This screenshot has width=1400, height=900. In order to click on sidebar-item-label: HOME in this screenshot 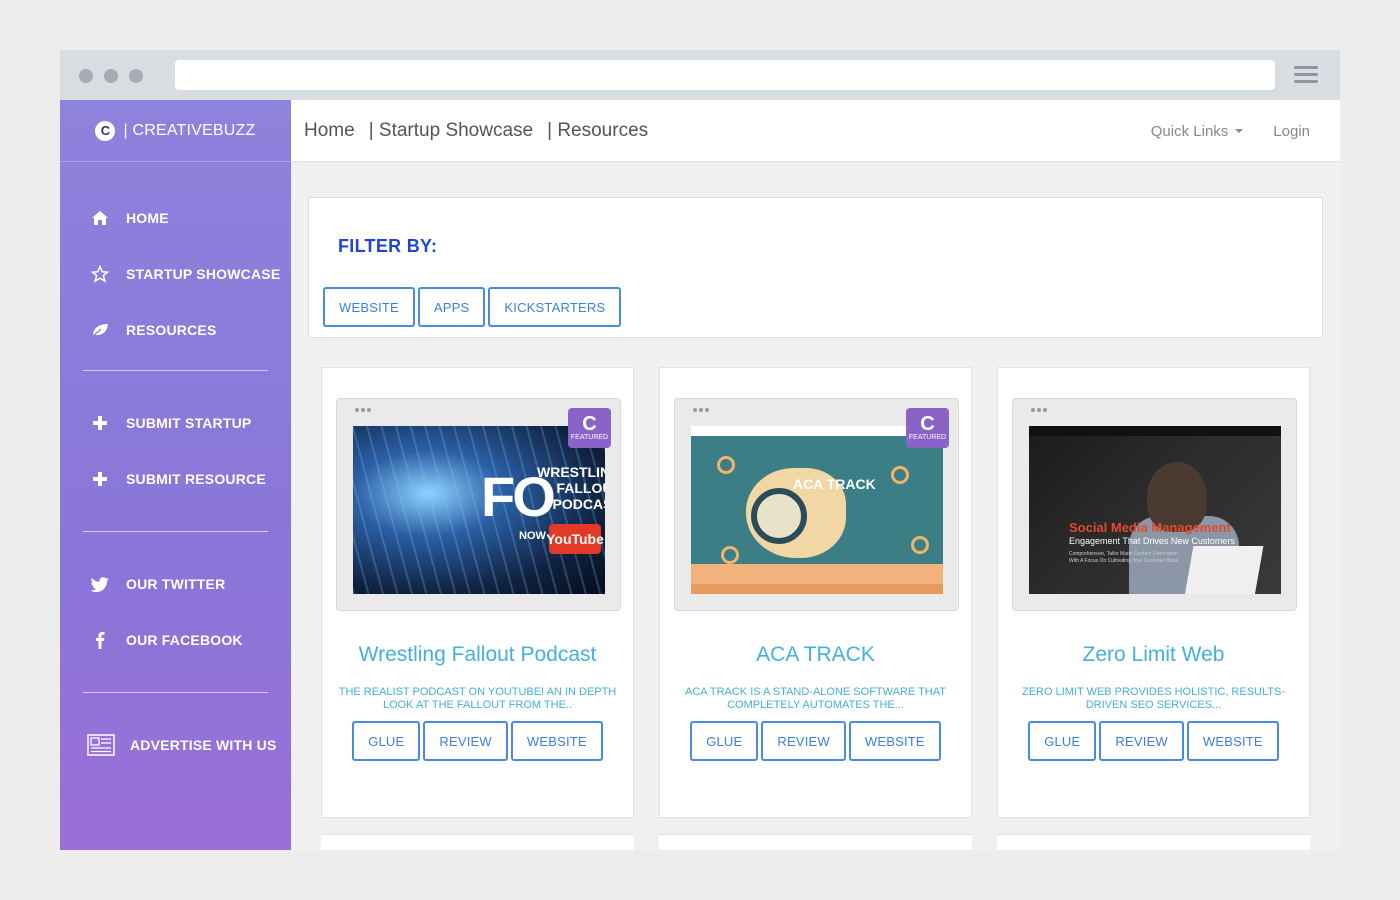, I will do `click(147, 218)`.